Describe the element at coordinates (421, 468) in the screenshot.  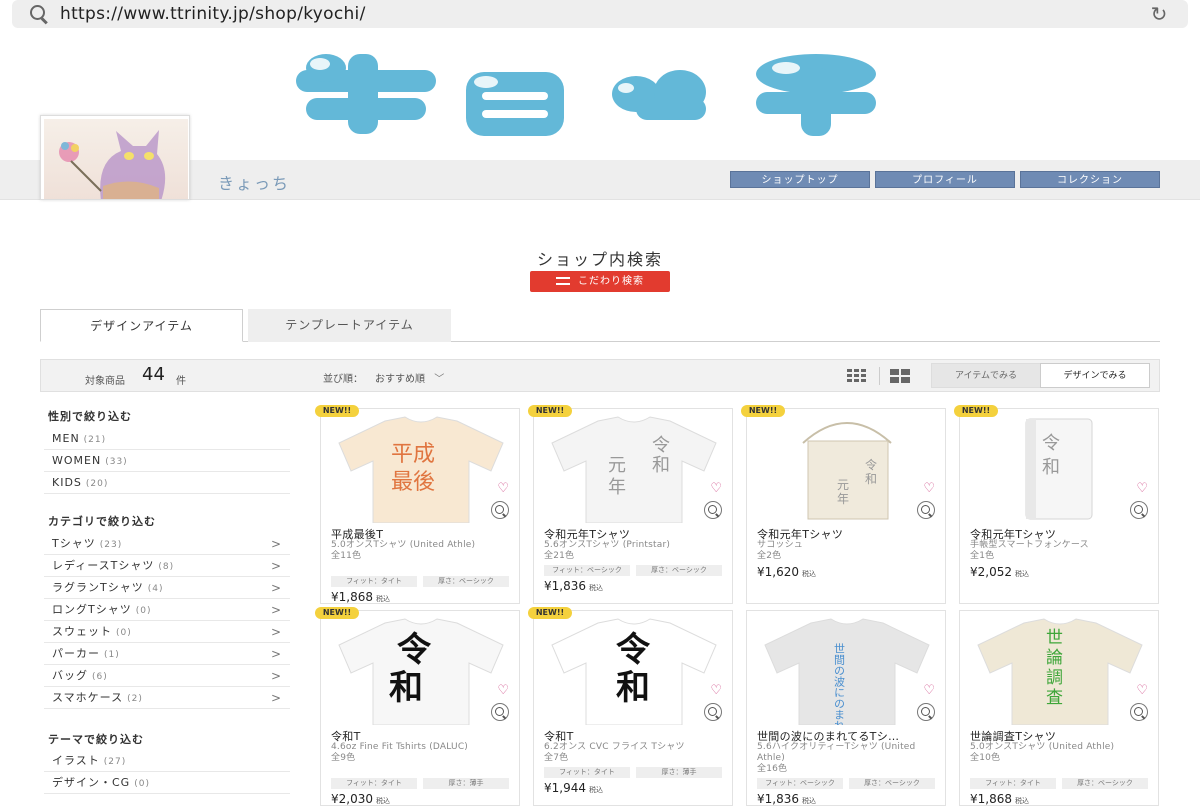
I see `product-image: 平成 最後` at that location.